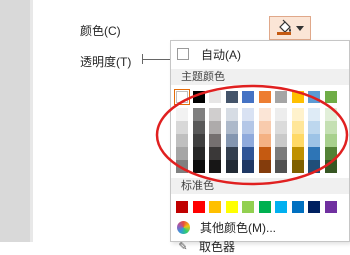 The width and height of the screenshot is (350, 255). What do you see at coordinates (157, 59) in the screenshot?
I see `transparency-slider` at bounding box center [157, 59].